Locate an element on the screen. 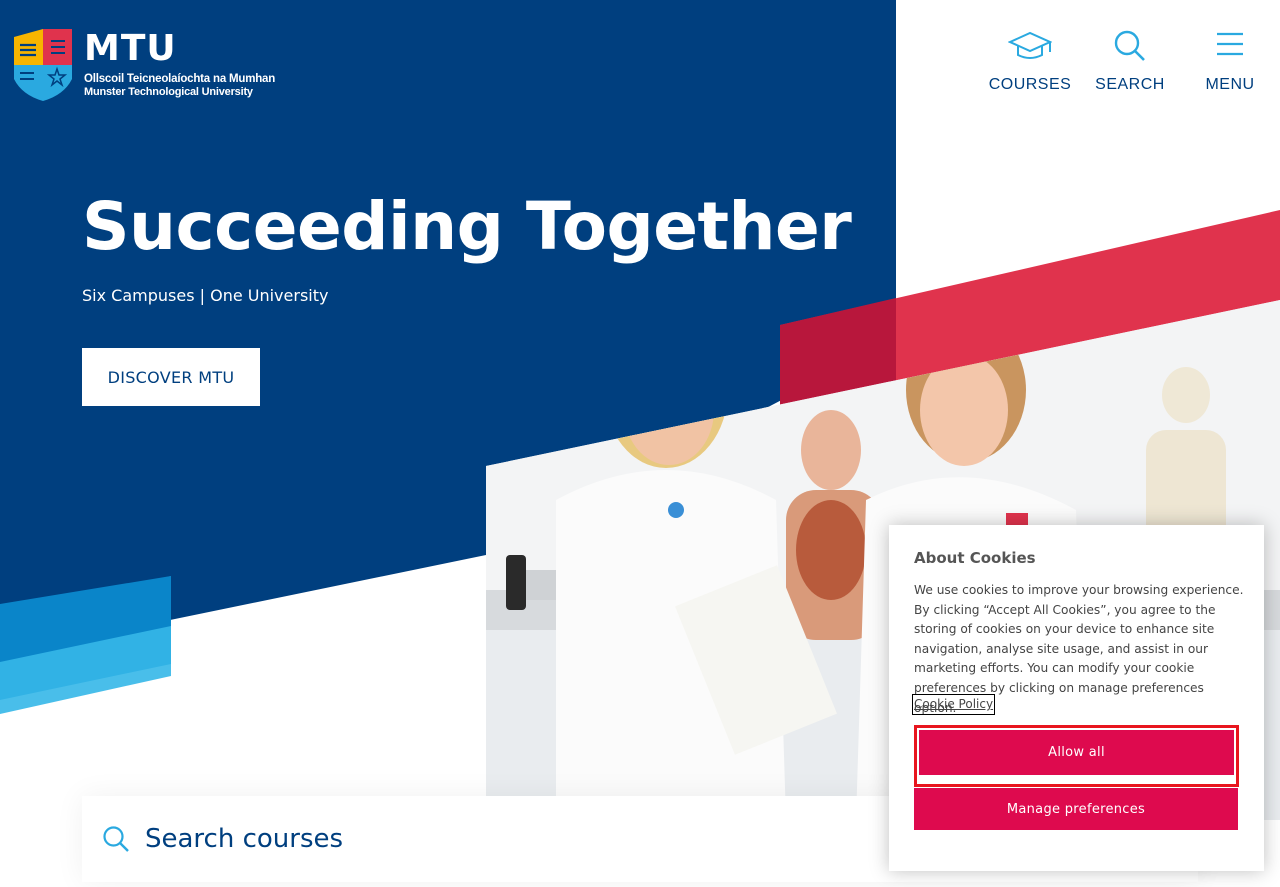  hero-subtitle: Six Campuses | One University is located at coordinates (205, 295).